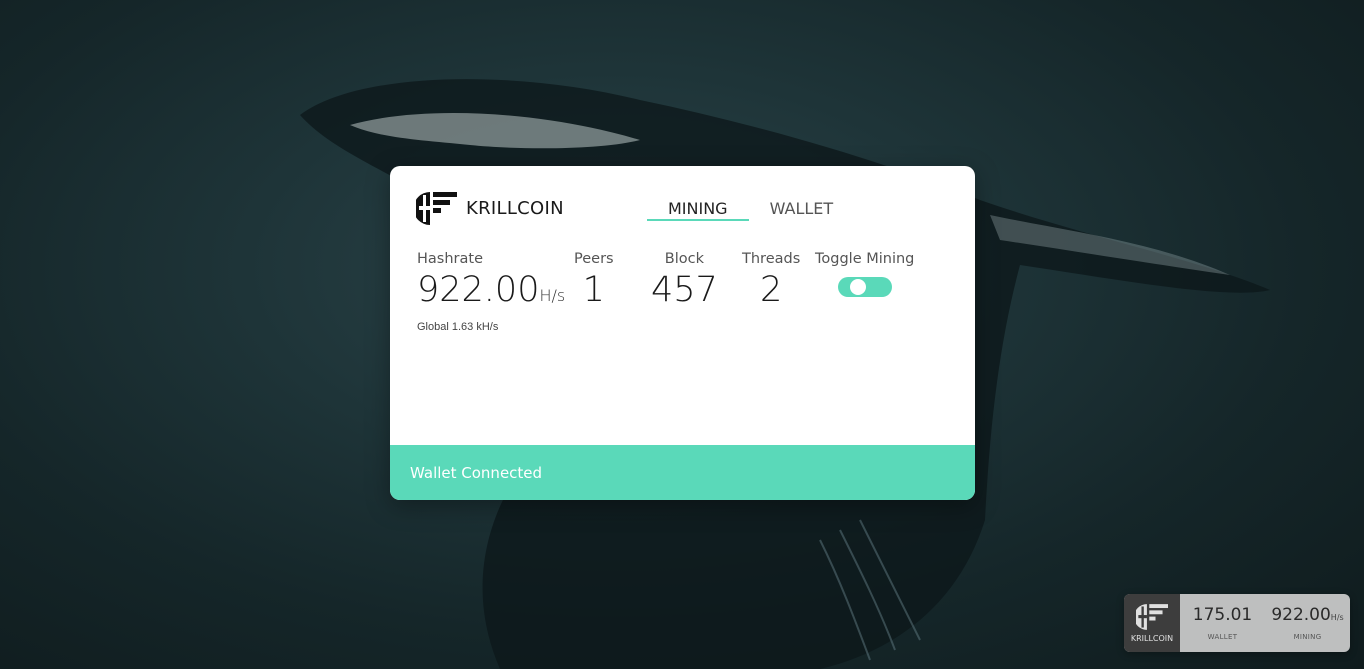 The height and width of the screenshot is (669, 1364). What do you see at coordinates (684, 259) in the screenshot?
I see `block-label: Block` at bounding box center [684, 259].